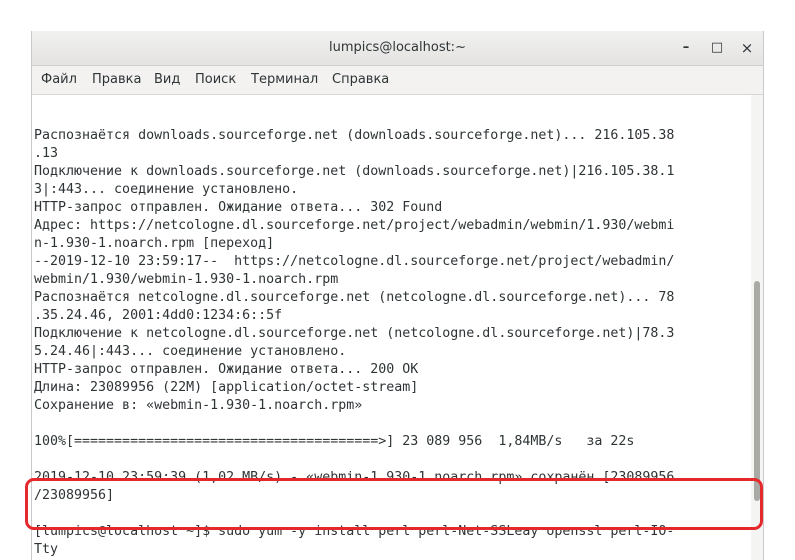 This screenshot has height=560, width=795. I want to click on window-title: lumpics@localhost:~, so click(397, 47).